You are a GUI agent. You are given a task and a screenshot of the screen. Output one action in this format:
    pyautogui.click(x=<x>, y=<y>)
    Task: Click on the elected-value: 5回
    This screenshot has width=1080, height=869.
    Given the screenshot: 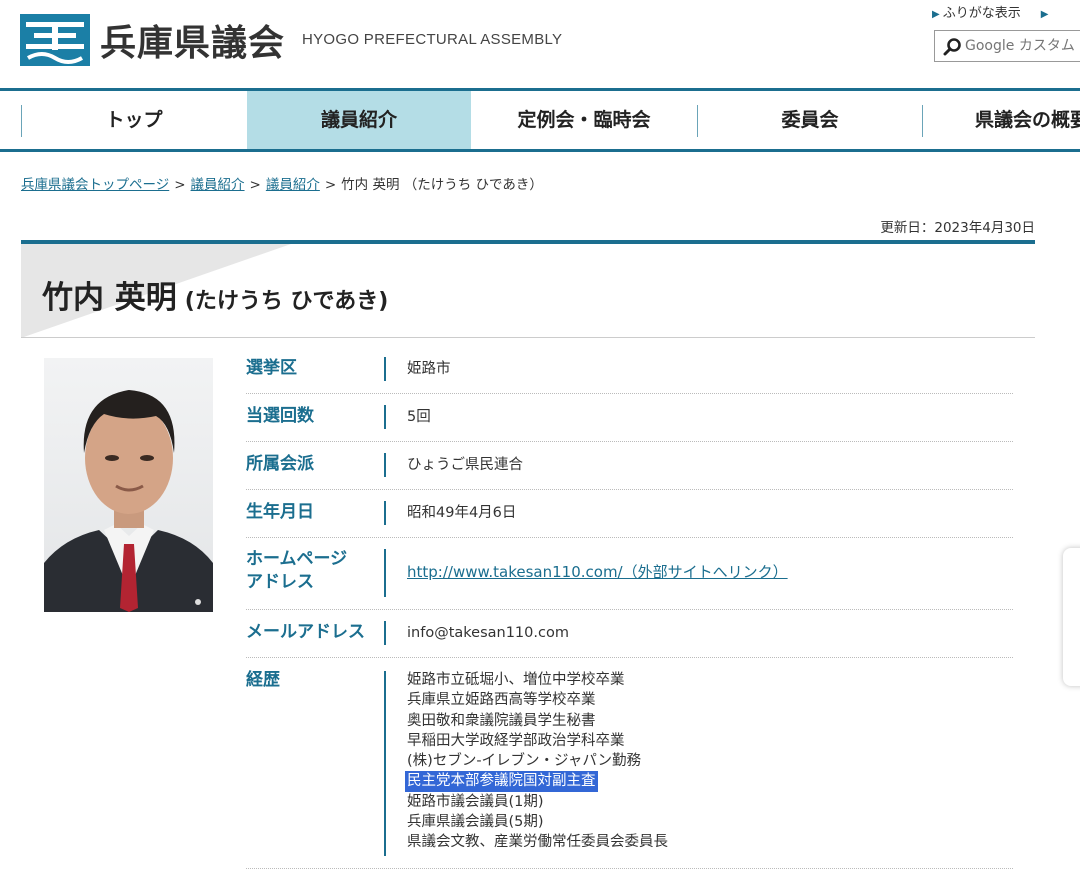 What is the action you would take?
    pyautogui.click(x=419, y=417)
    